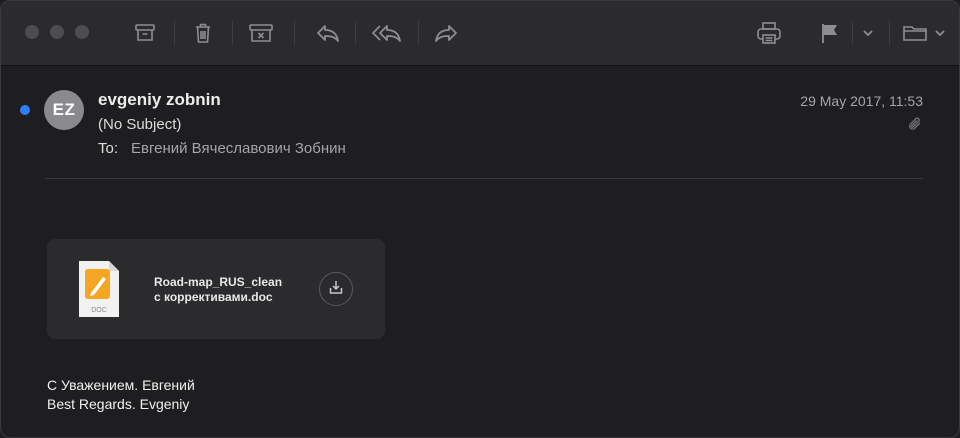 This screenshot has height=438, width=960. I want to click on message-date: 29 May 2017, 11:53, so click(861, 101).